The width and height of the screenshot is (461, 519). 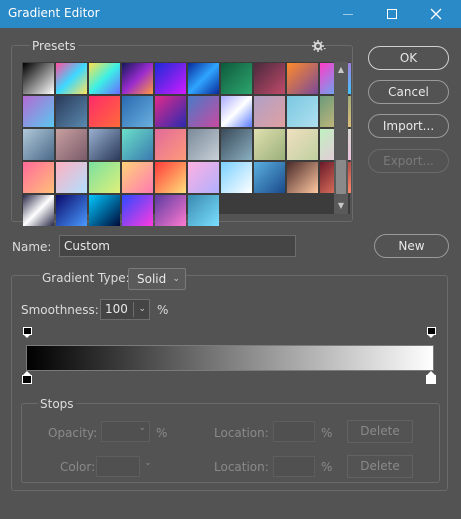 I want to click on opacity-stop-right, so click(x=431, y=332).